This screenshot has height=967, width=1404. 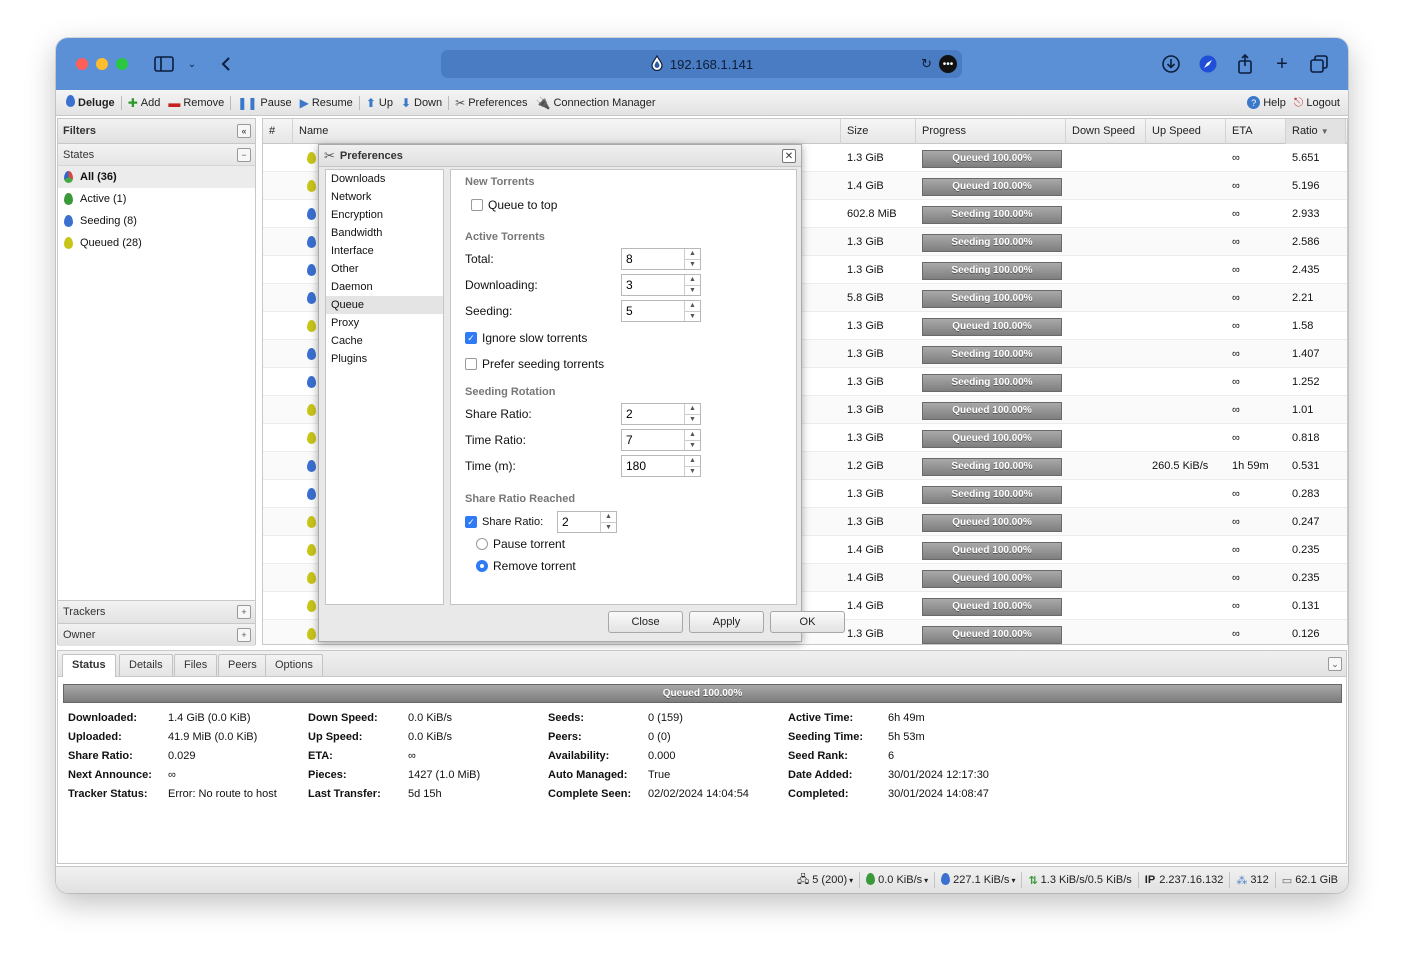 I want to click on state-filter-item: Seeding (8), so click(x=156, y=221).